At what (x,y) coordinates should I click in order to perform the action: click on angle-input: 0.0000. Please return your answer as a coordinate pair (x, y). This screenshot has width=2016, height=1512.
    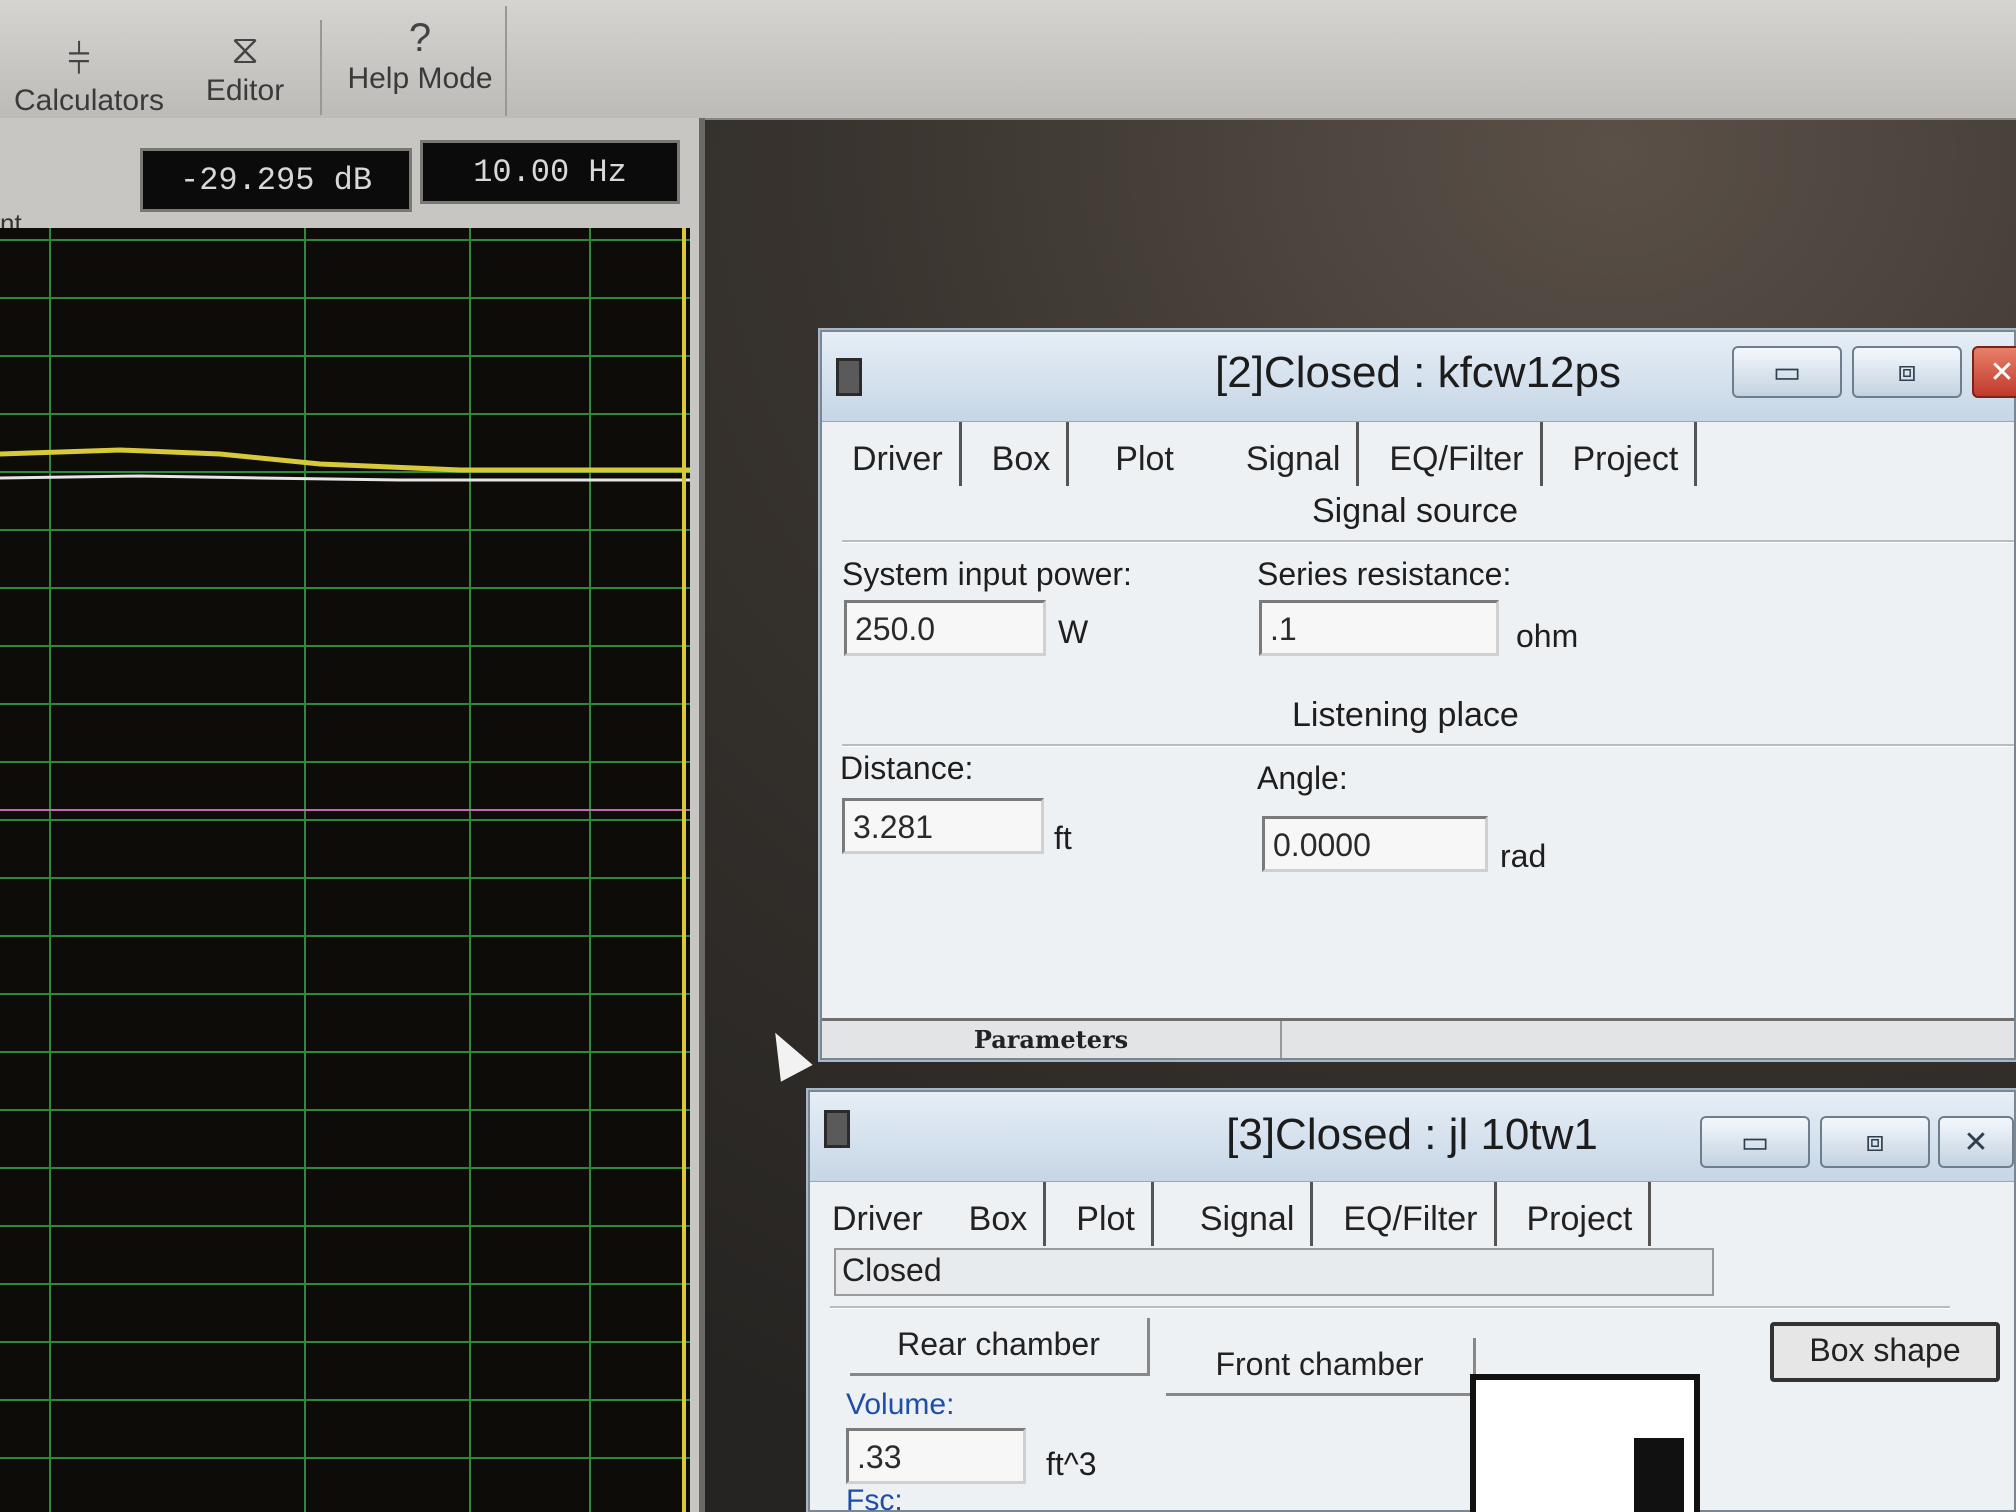
    Looking at the image, I should click on (1375, 844).